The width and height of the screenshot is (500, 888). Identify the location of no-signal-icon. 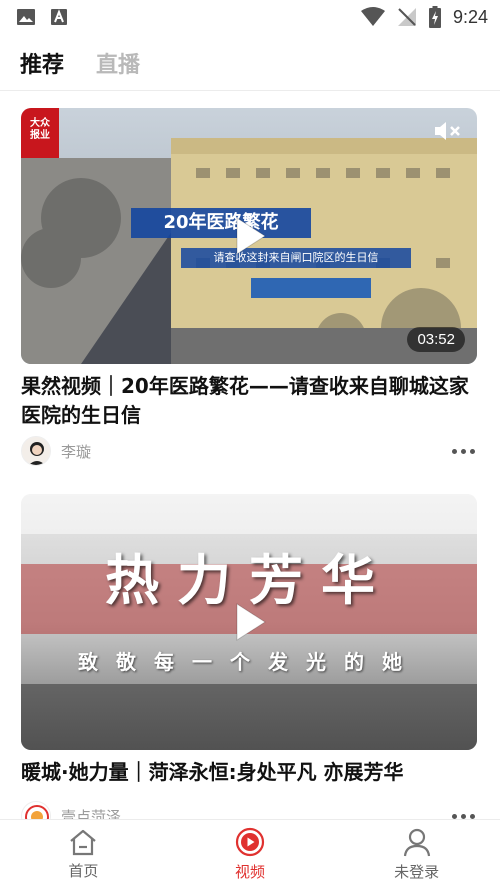
(407, 17).